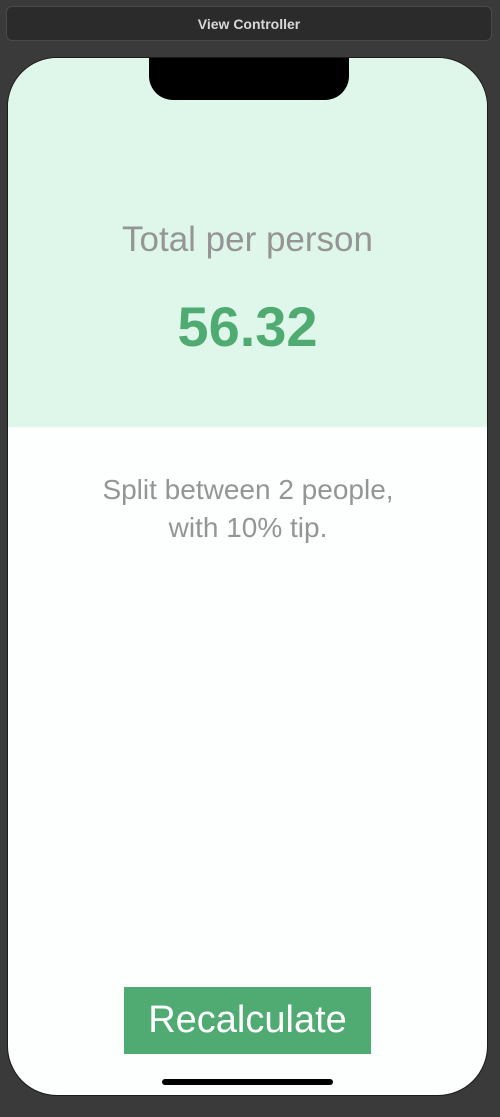 The height and width of the screenshot is (1117, 500). I want to click on total-per-person-label: Total per person, so click(247, 239).